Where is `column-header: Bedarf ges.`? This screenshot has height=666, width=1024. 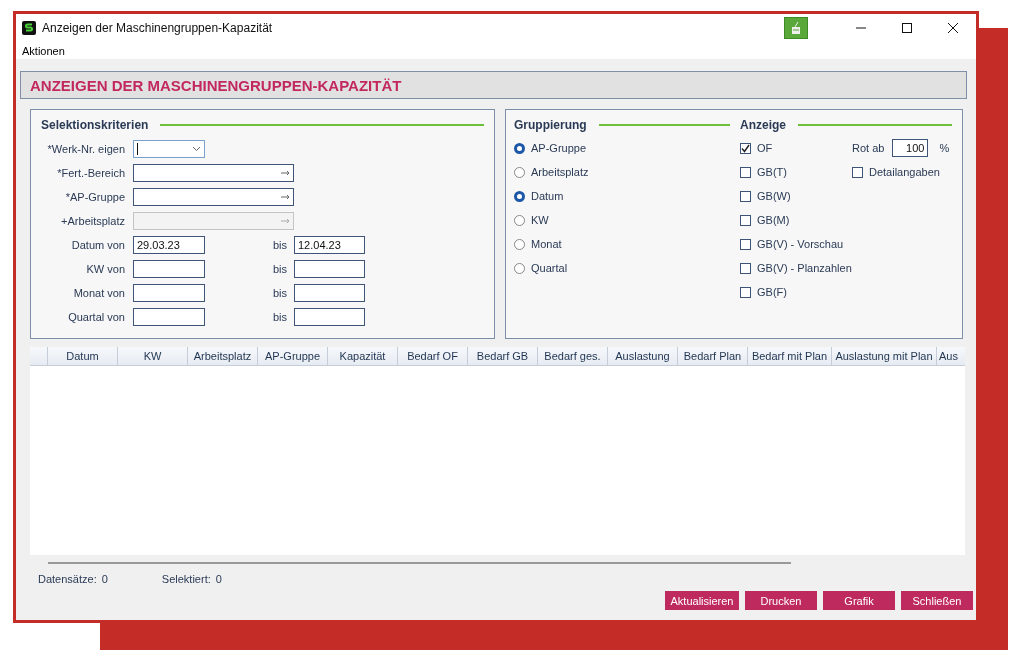
column-header: Bedarf ges. is located at coordinates (573, 356).